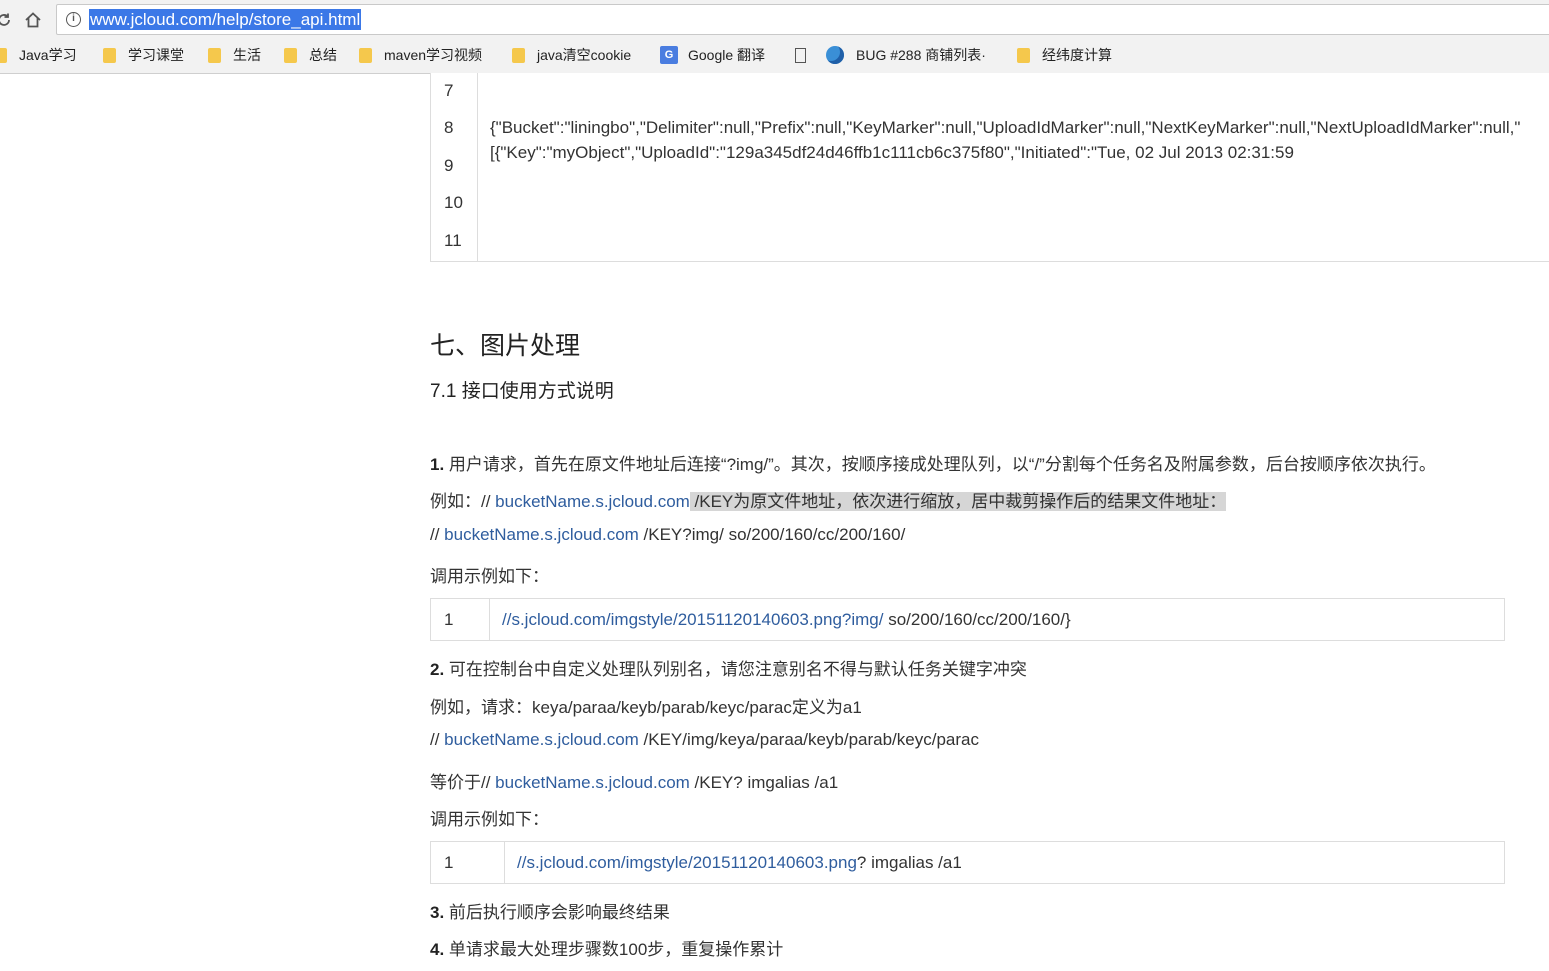 The image size is (1549, 971). I want to click on line-number: 11, so click(453, 240).